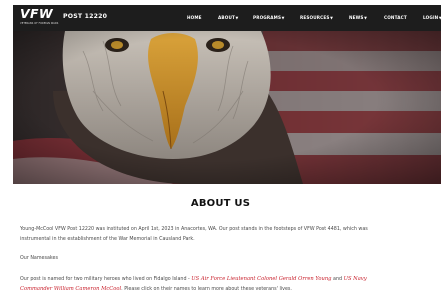 This screenshot has width=441, height=295. What do you see at coordinates (70, 289) in the screenshot?
I see `link-william-mccool: Commander William Cameron McCool` at bounding box center [70, 289].